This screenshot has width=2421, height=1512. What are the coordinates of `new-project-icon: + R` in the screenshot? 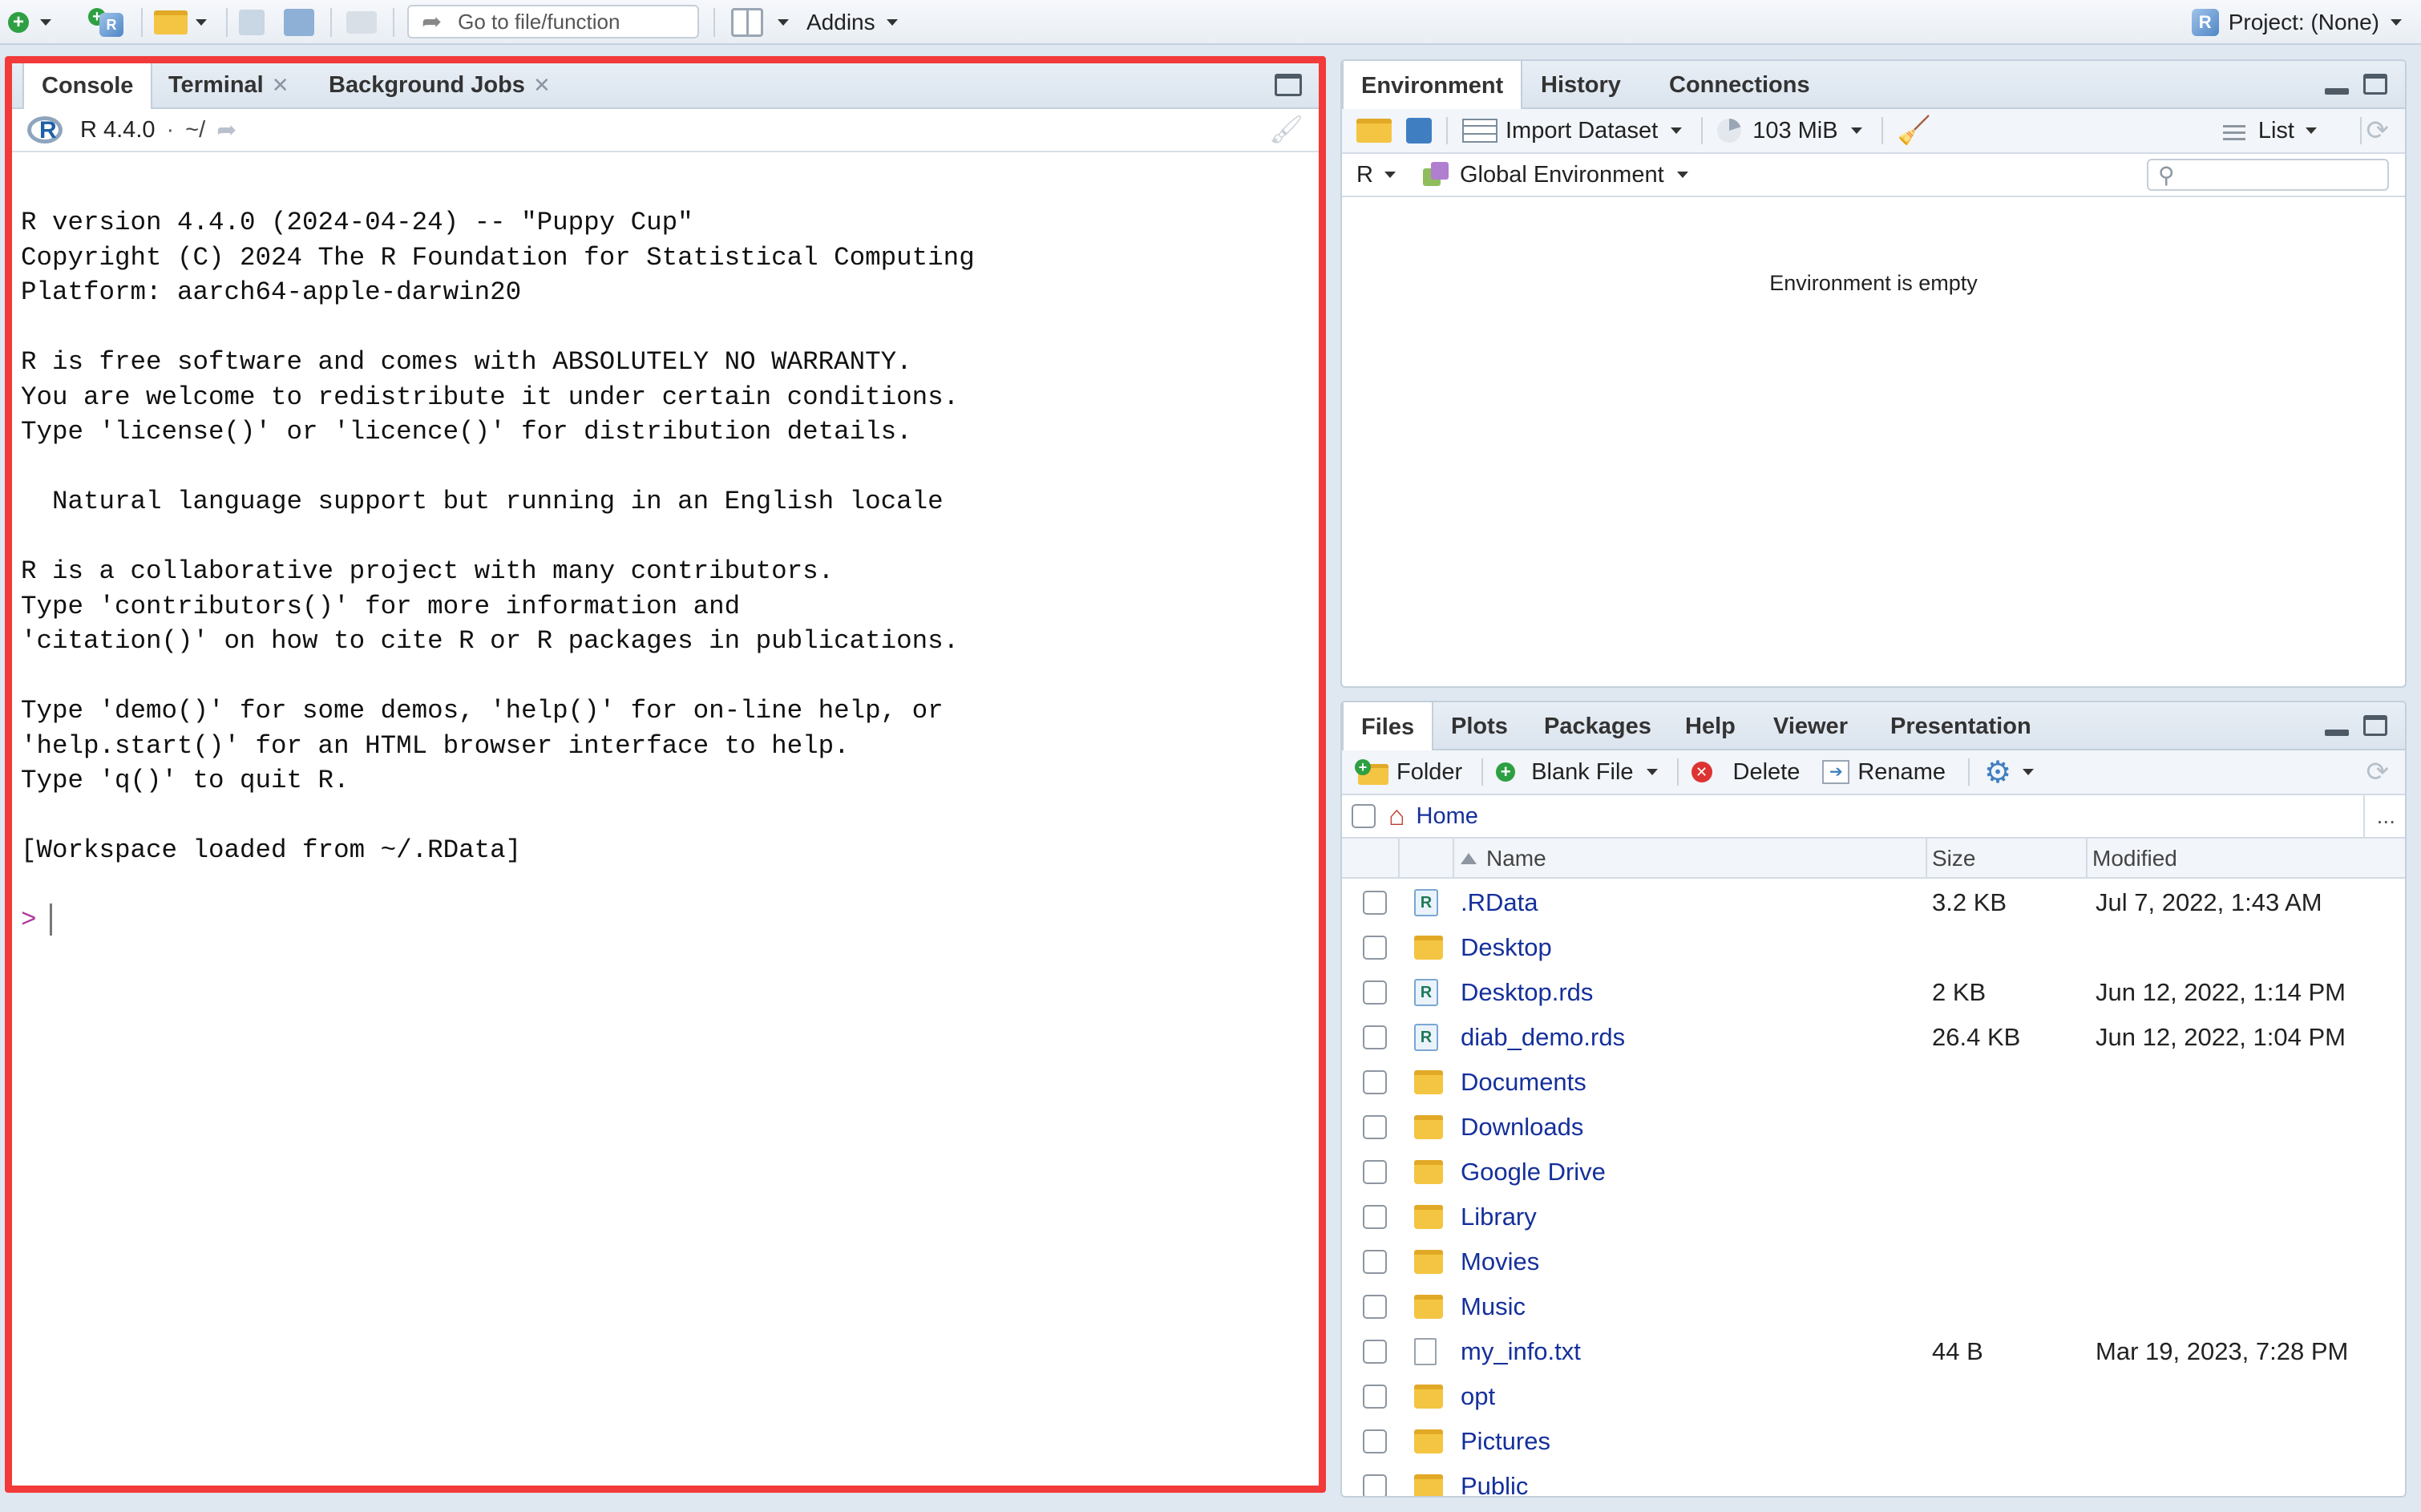 It's located at (106, 23).